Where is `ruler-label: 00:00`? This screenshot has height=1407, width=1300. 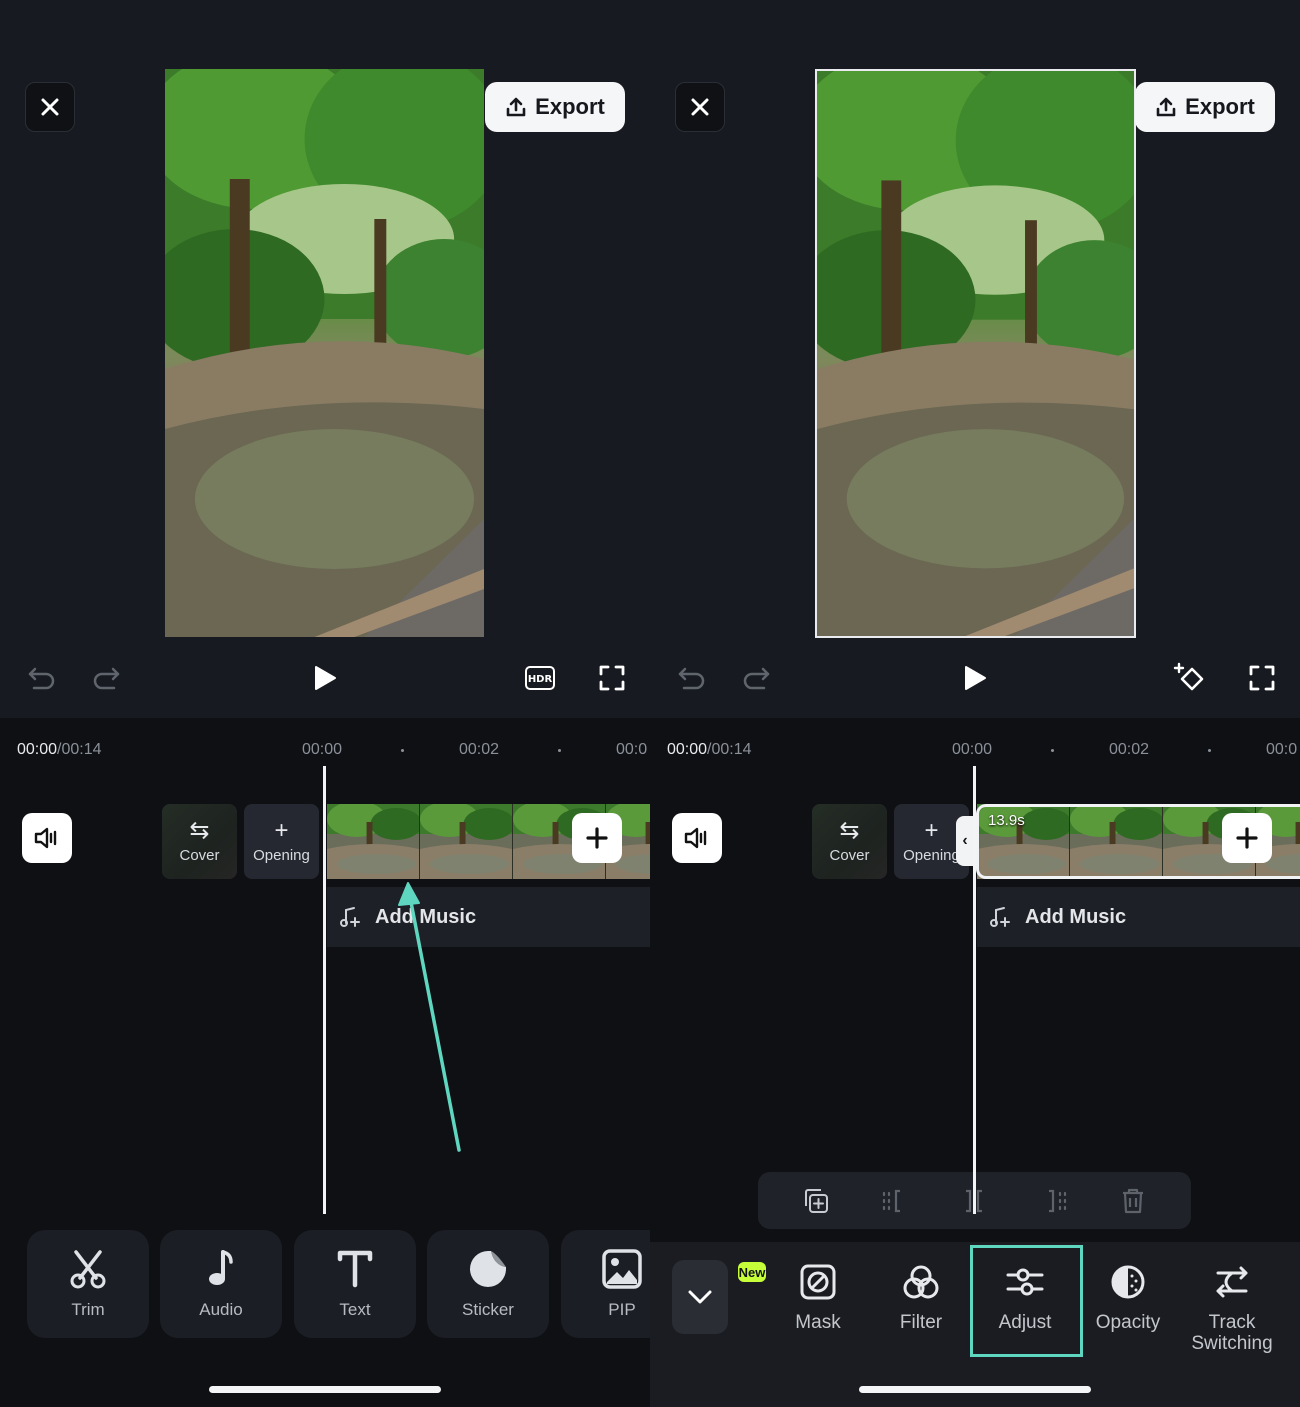
ruler-label: 00:00 is located at coordinates (322, 749).